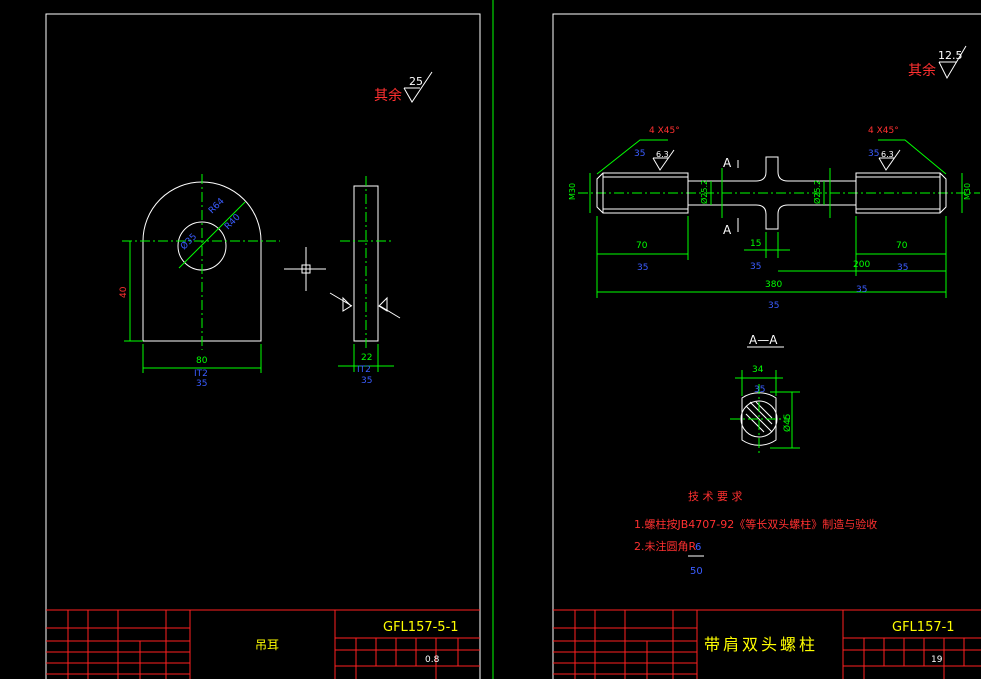 The height and width of the screenshot is (679, 981). I want to click on right-weight: 19, so click(937, 660).